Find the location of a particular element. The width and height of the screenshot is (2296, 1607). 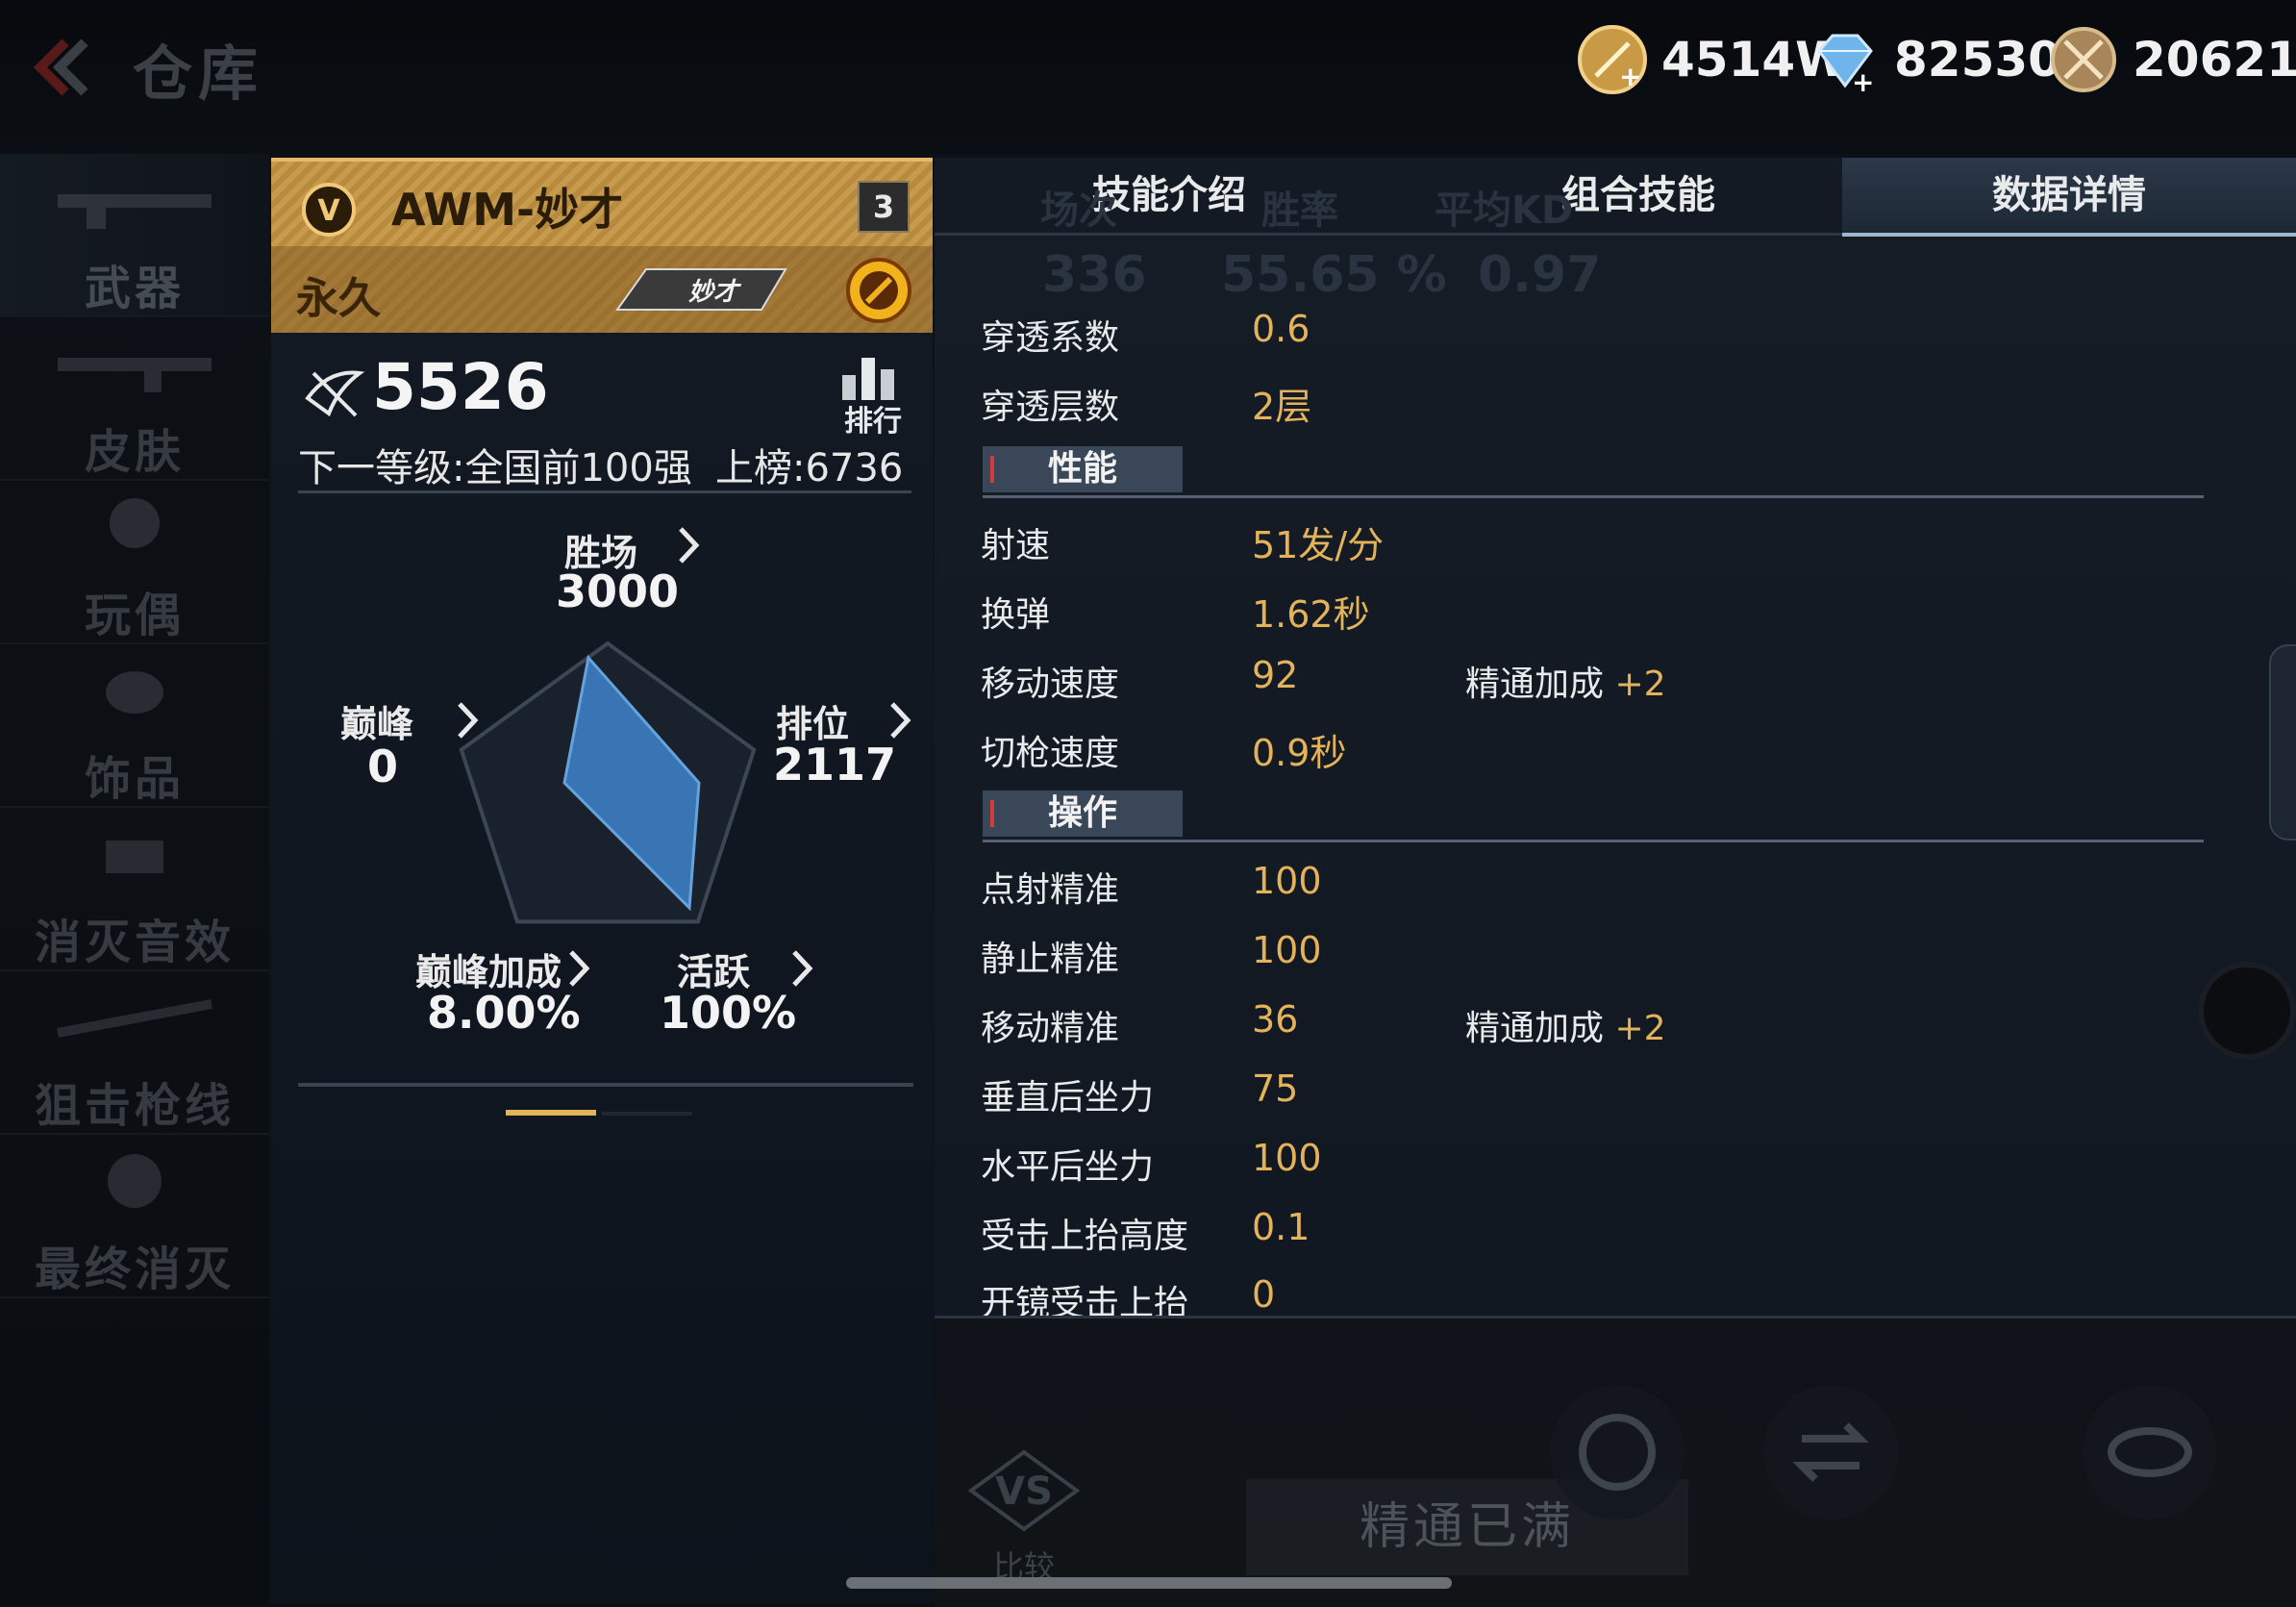

diamond-currency: + 82530 is located at coordinates (1935, 60).